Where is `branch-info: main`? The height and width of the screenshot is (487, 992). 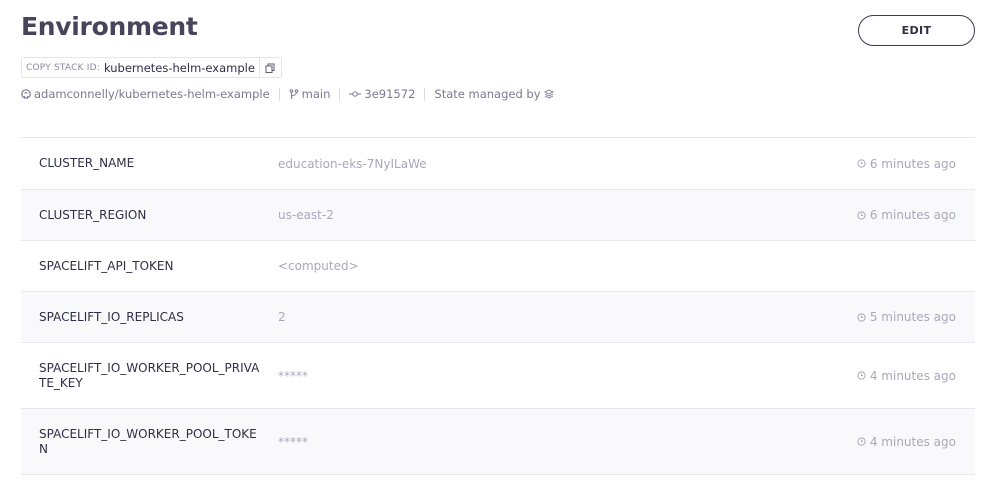 branch-info: main is located at coordinates (310, 94).